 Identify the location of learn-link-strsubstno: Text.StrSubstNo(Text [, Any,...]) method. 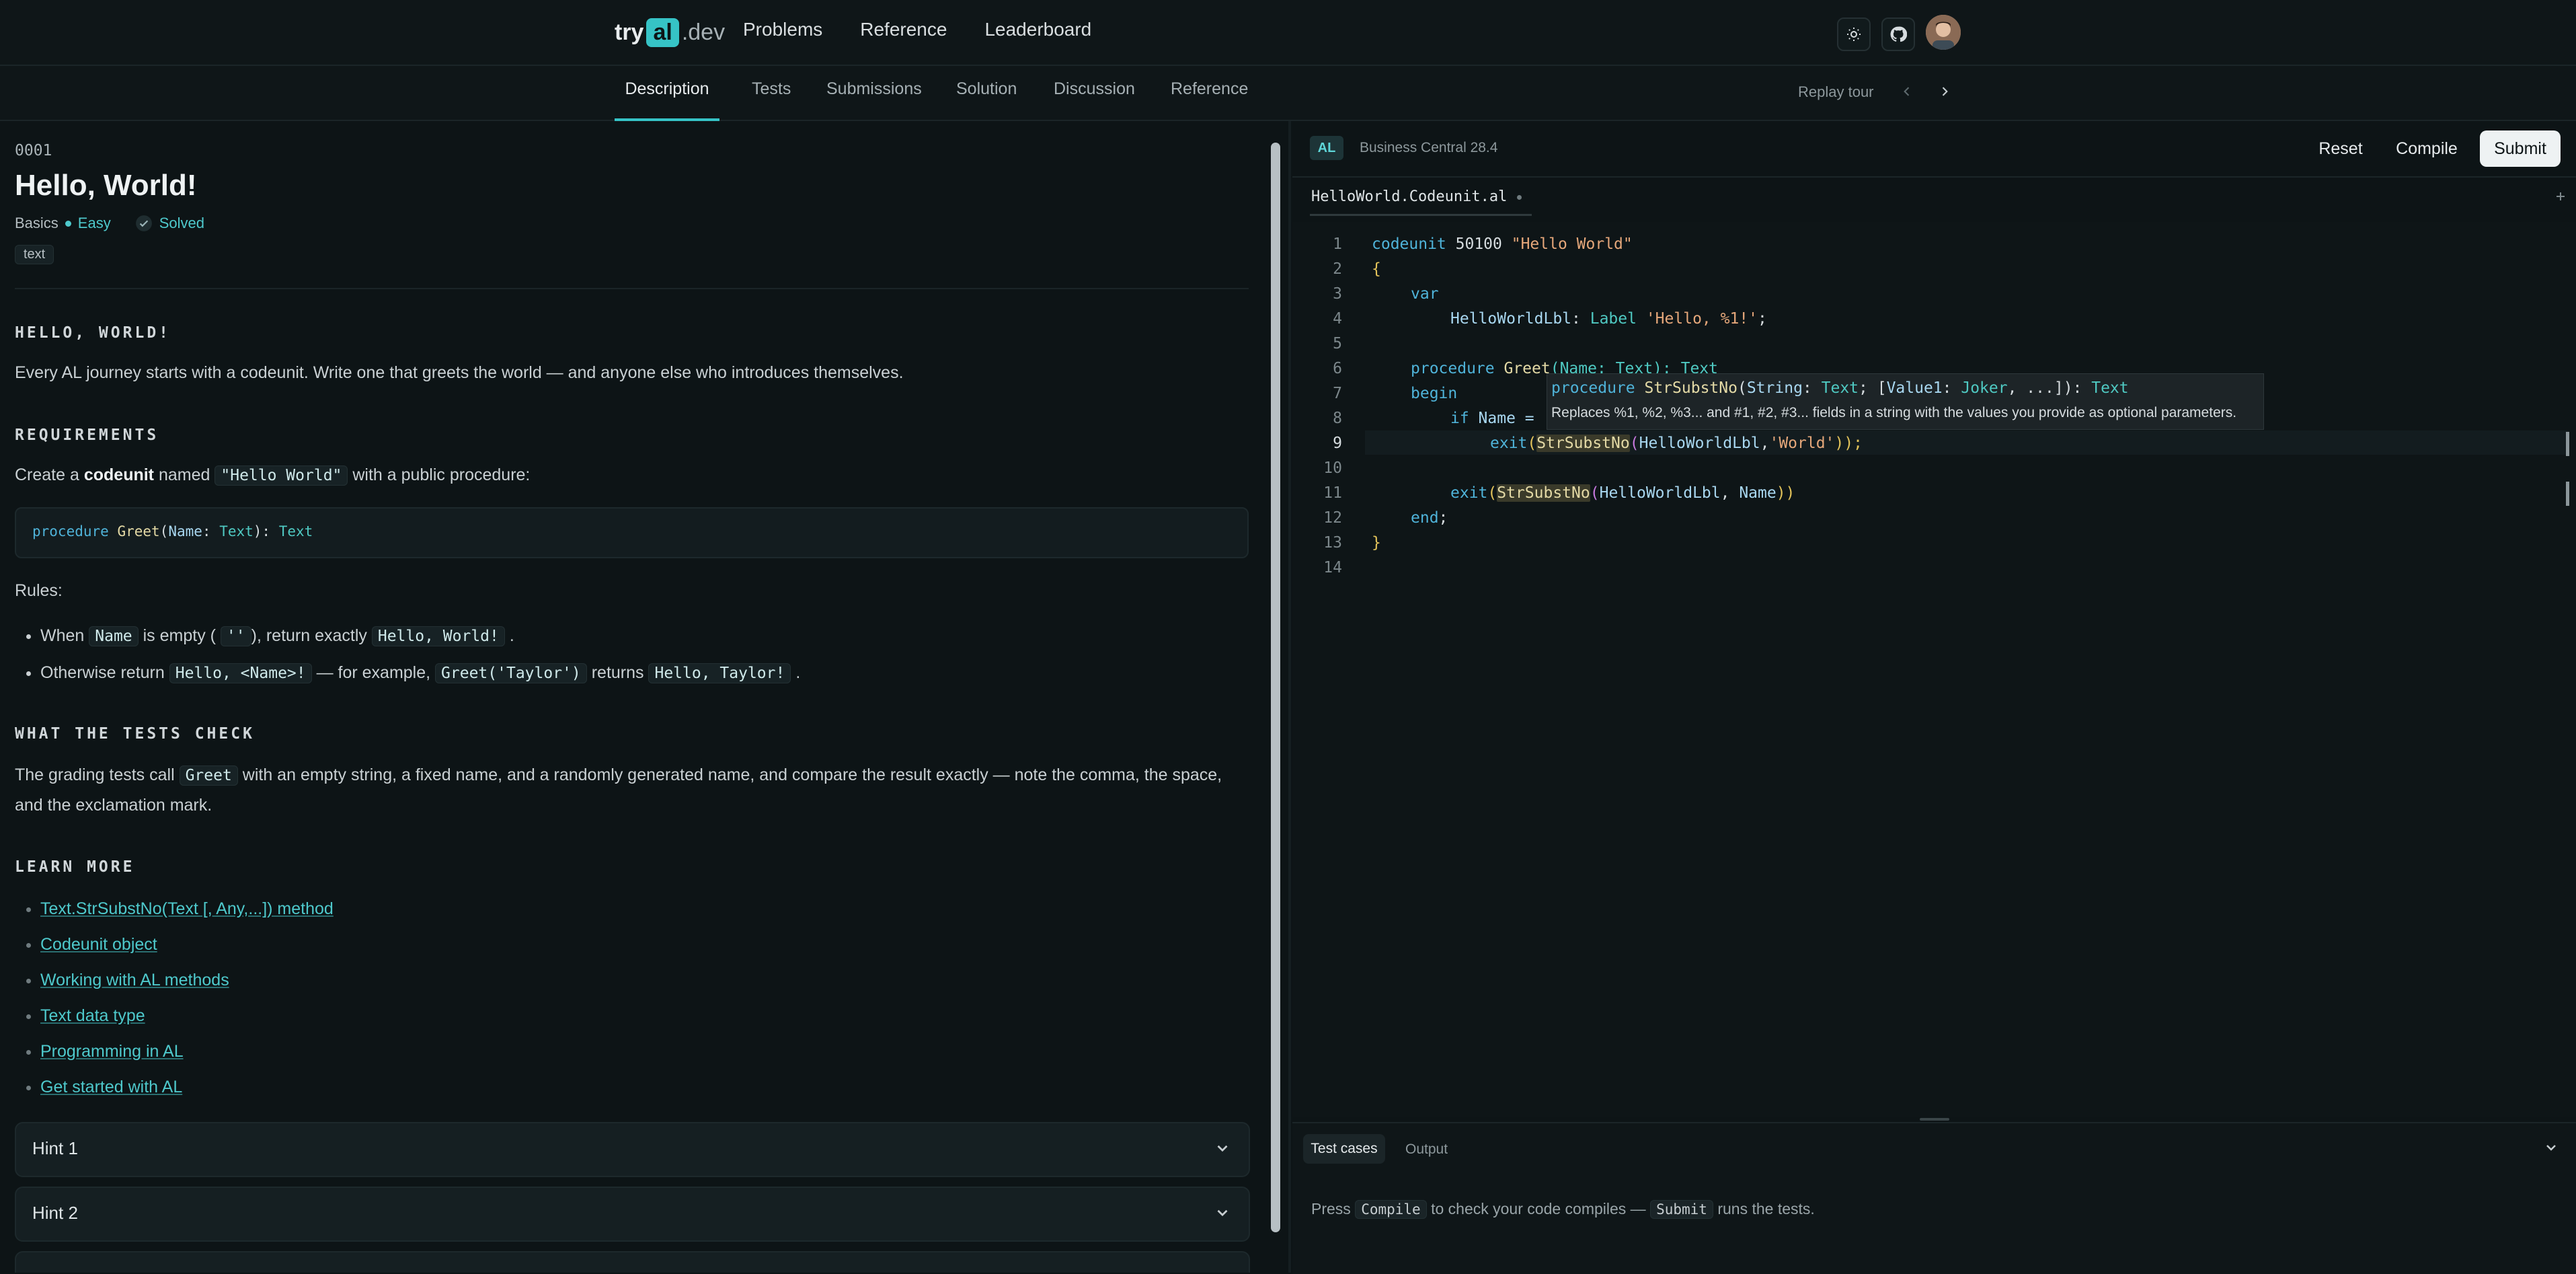
(187, 908).